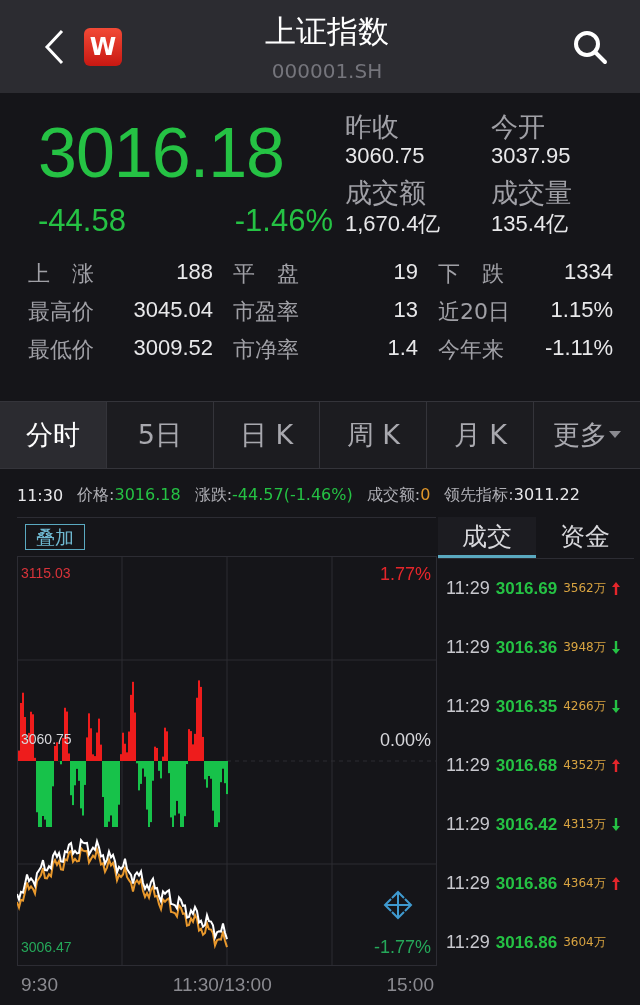 Image resolution: width=640 pixels, height=1005 pixels. I want to click on field-label: 成交量, so click(532, 193).